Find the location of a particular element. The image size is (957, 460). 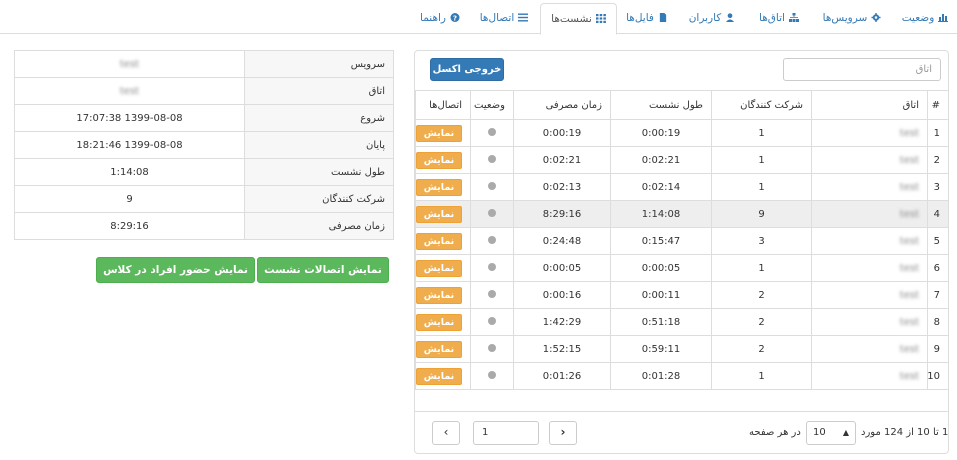

tab-help: ? راهنما is located at coordinates (440, 18).